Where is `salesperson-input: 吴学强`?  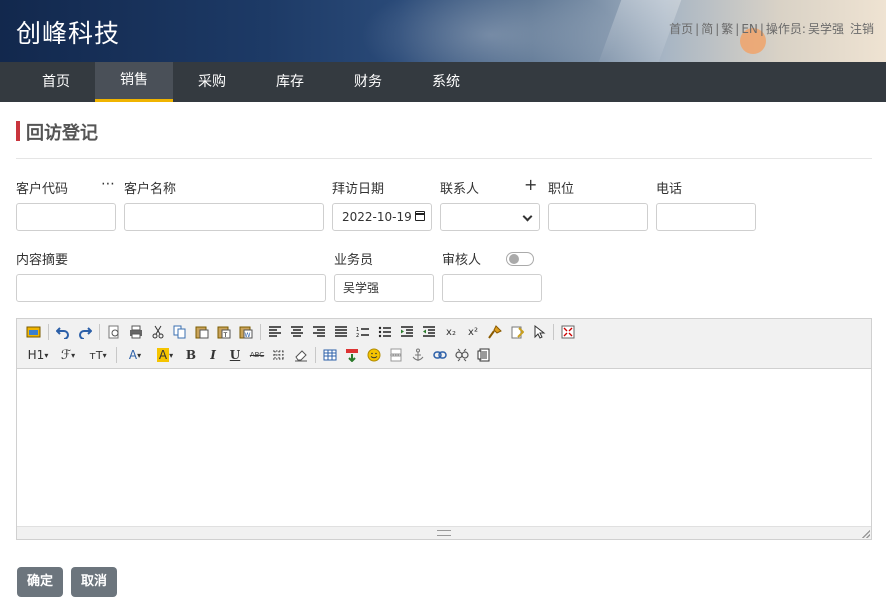
salesperson-input: 吴学强 is located at coordinates (384, 288).